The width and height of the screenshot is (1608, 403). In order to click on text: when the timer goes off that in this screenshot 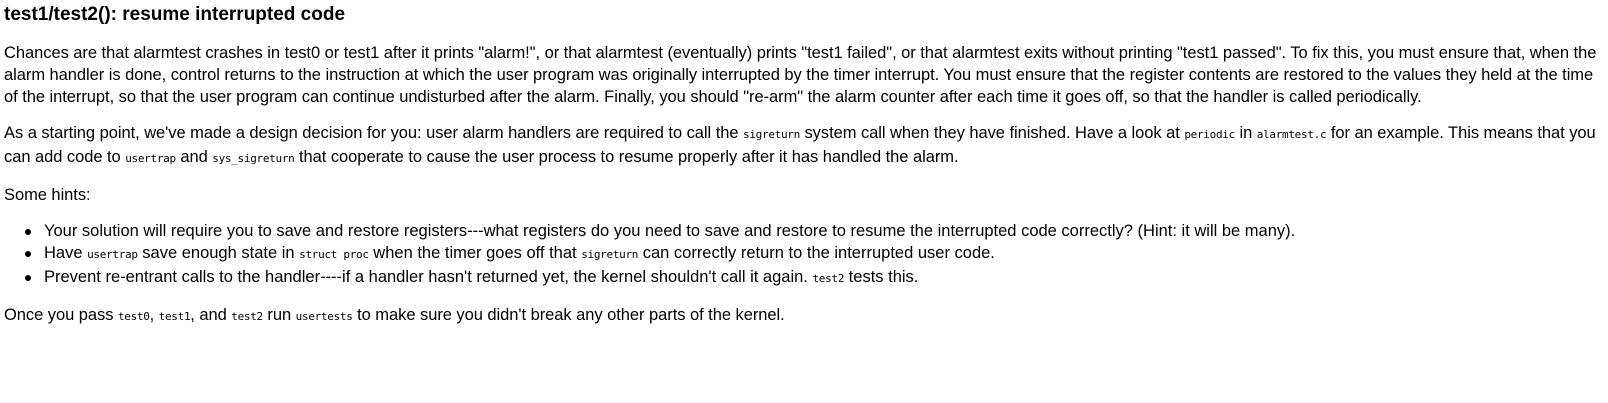, I will do `click(475, 253)`.